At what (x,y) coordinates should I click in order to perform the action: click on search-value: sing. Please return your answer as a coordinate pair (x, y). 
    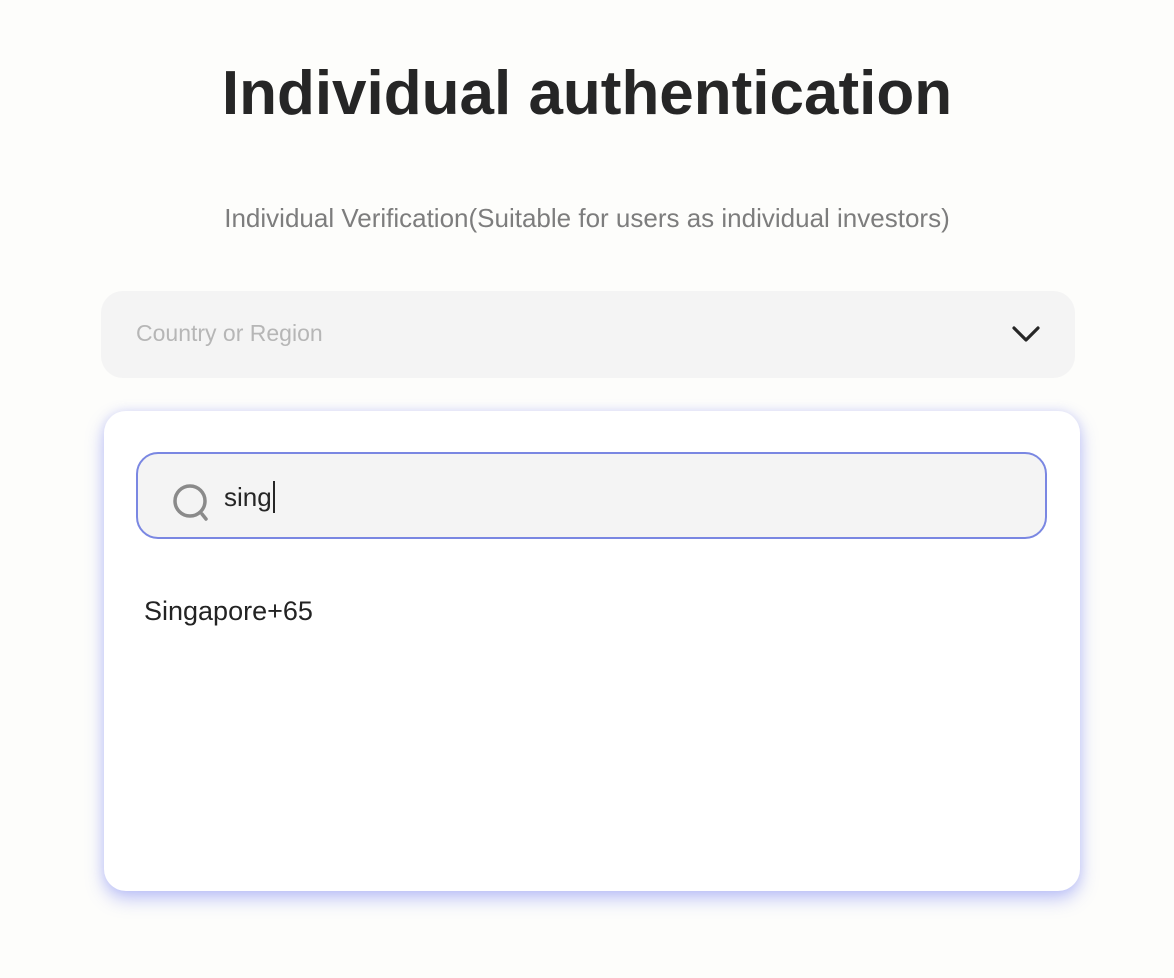
    Looking at the image, I should click on (248, 496).